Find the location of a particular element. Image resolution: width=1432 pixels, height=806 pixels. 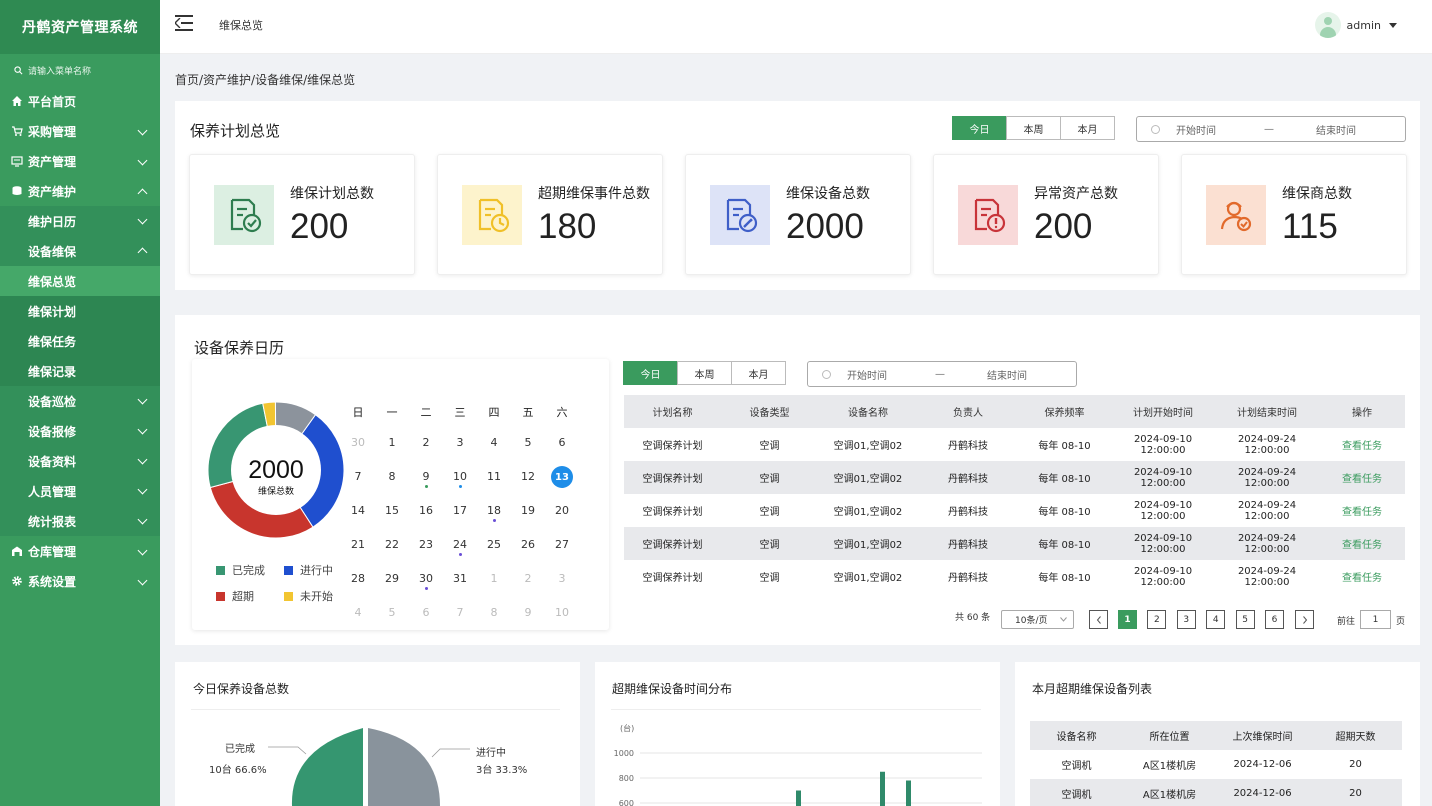

calendar-day: 25 is located at coordinates (494, 544).